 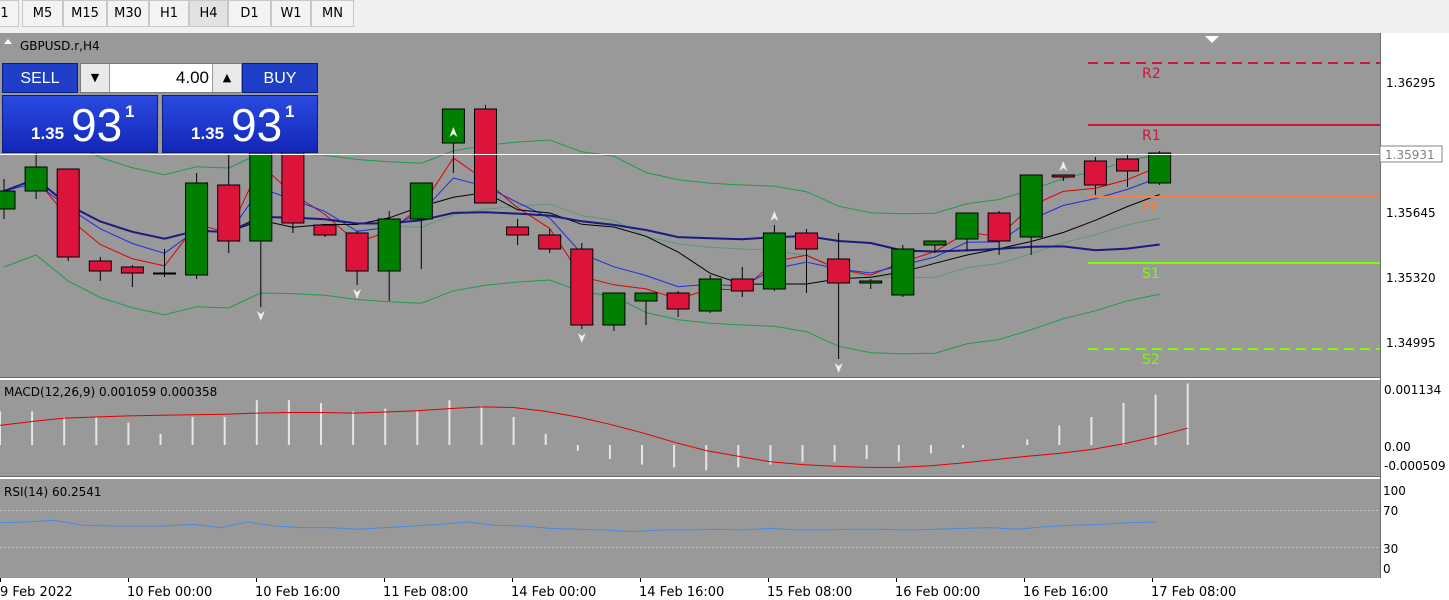 I want to click on sell-button: SELL, so click(x=40, y=78).